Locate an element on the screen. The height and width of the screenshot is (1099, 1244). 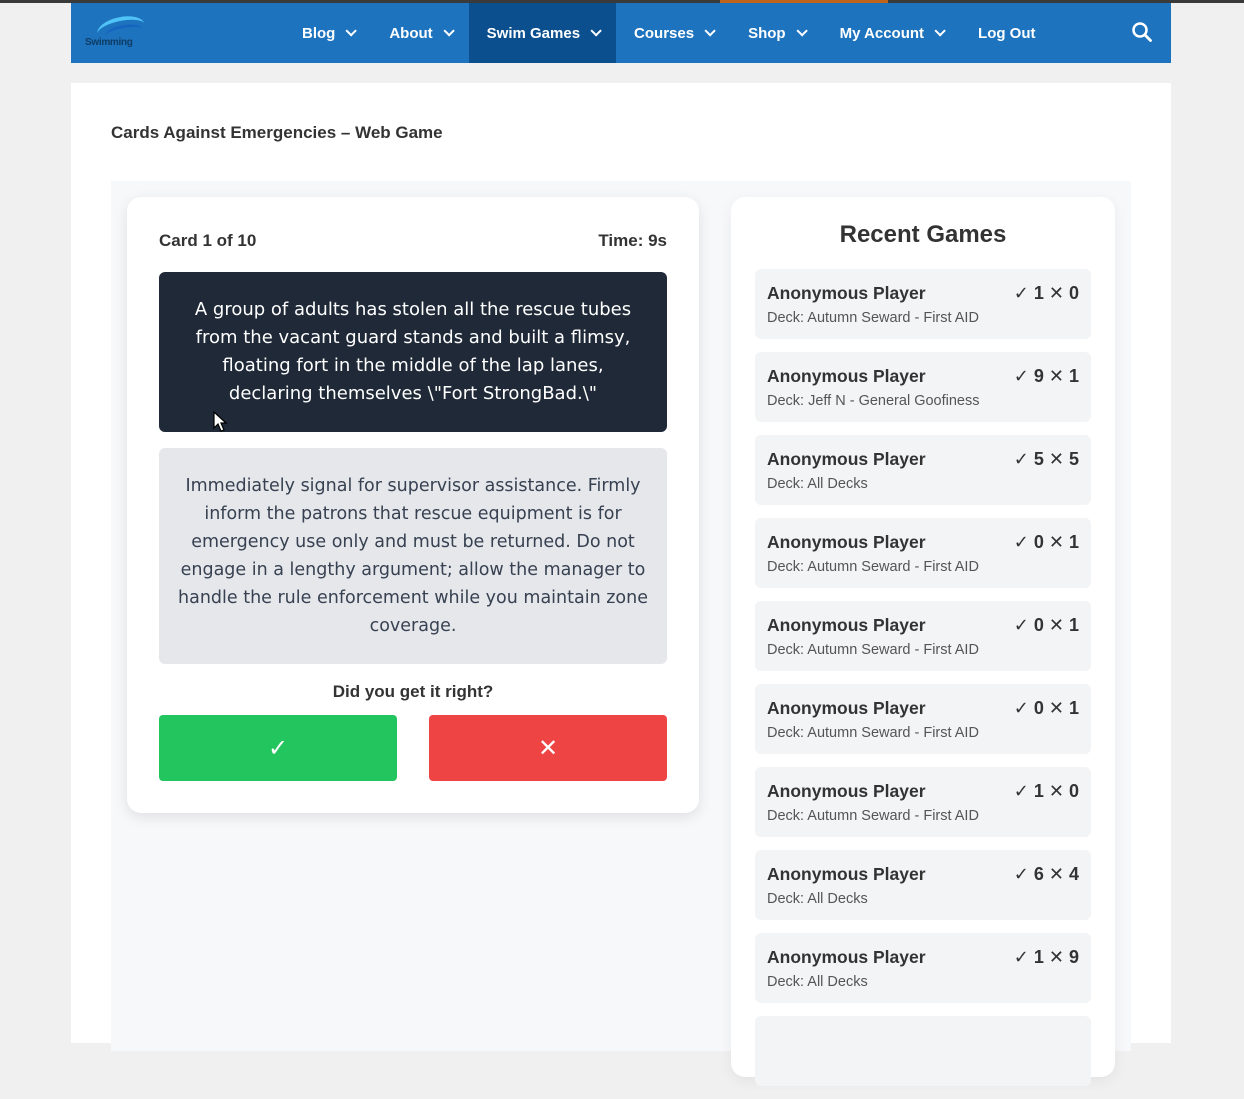
recent-games-title: Recent Games is located at coordinates (923, 234).